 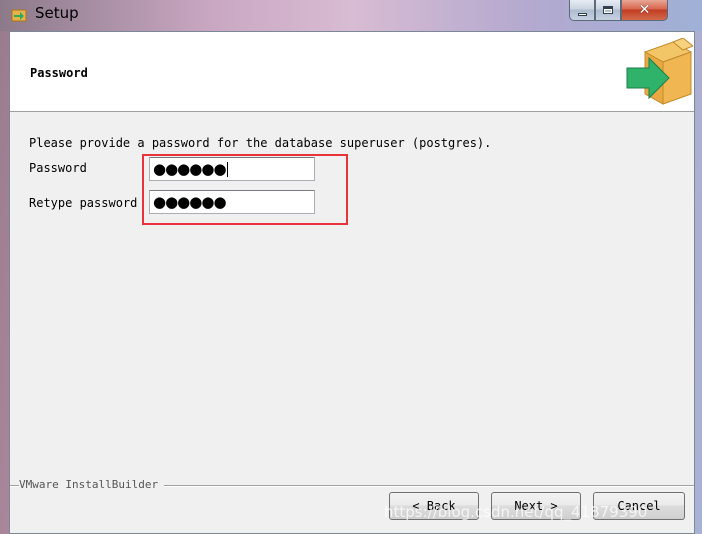 I want to click on maximize-button, so click(x=608, y=10).